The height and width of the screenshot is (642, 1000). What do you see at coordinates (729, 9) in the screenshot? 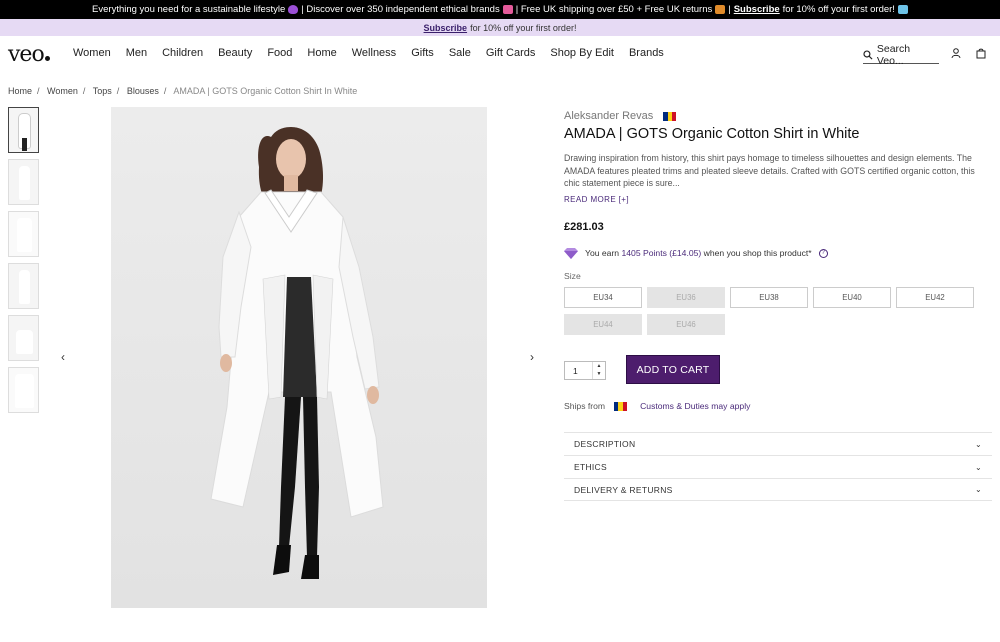
I see `announcement-text-4: |` at bounding box center [729, 9].